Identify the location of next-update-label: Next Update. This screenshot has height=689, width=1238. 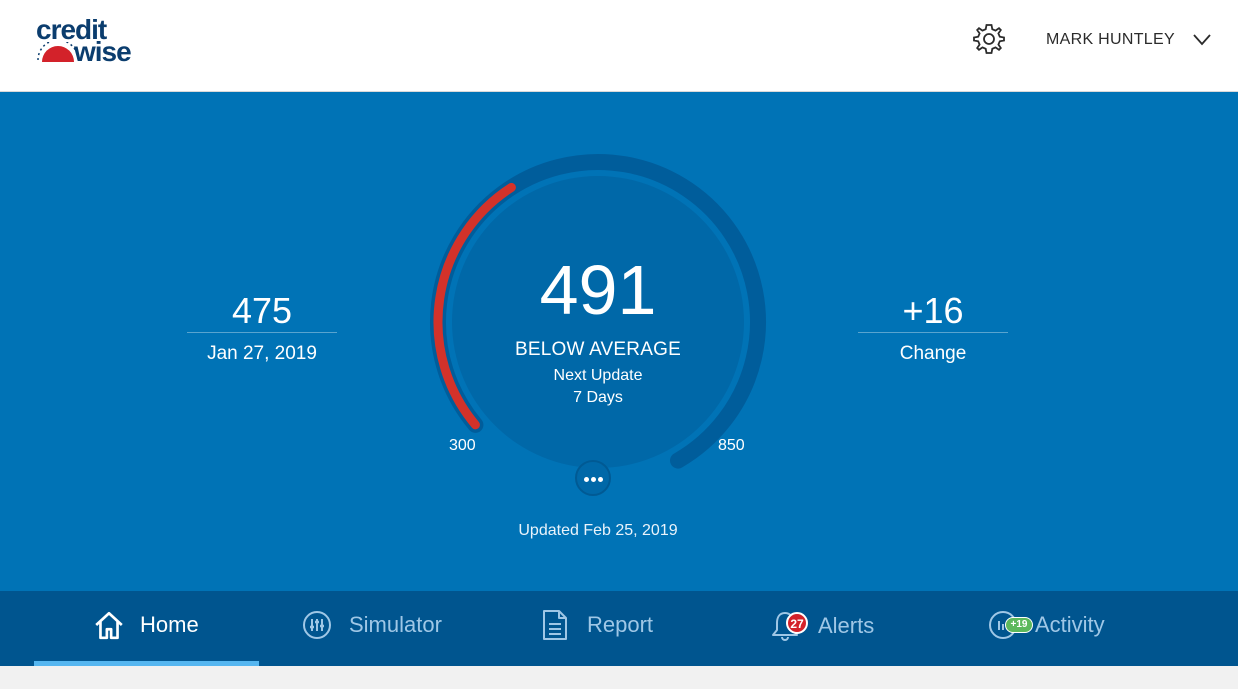
(598, 375).